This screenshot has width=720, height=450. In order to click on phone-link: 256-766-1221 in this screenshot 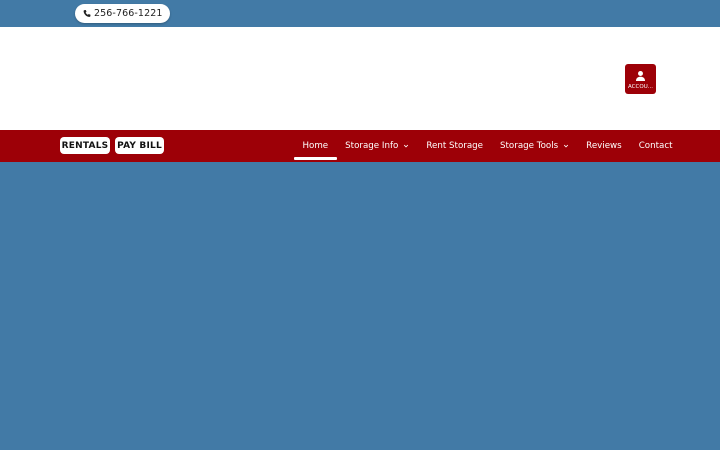, I will do `click(122, 13)`.